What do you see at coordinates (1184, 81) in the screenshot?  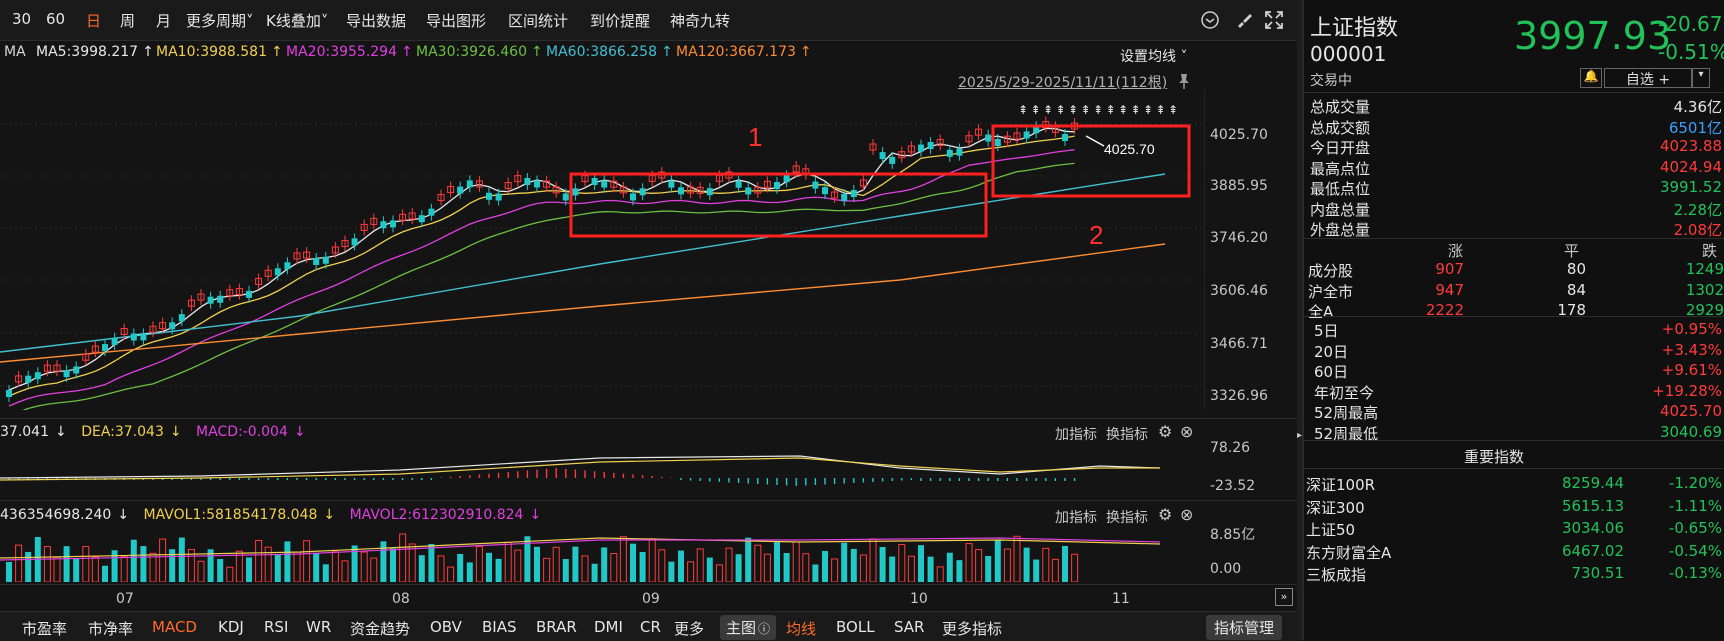 I see `pin-icon` at bounding box center [1184, 81].